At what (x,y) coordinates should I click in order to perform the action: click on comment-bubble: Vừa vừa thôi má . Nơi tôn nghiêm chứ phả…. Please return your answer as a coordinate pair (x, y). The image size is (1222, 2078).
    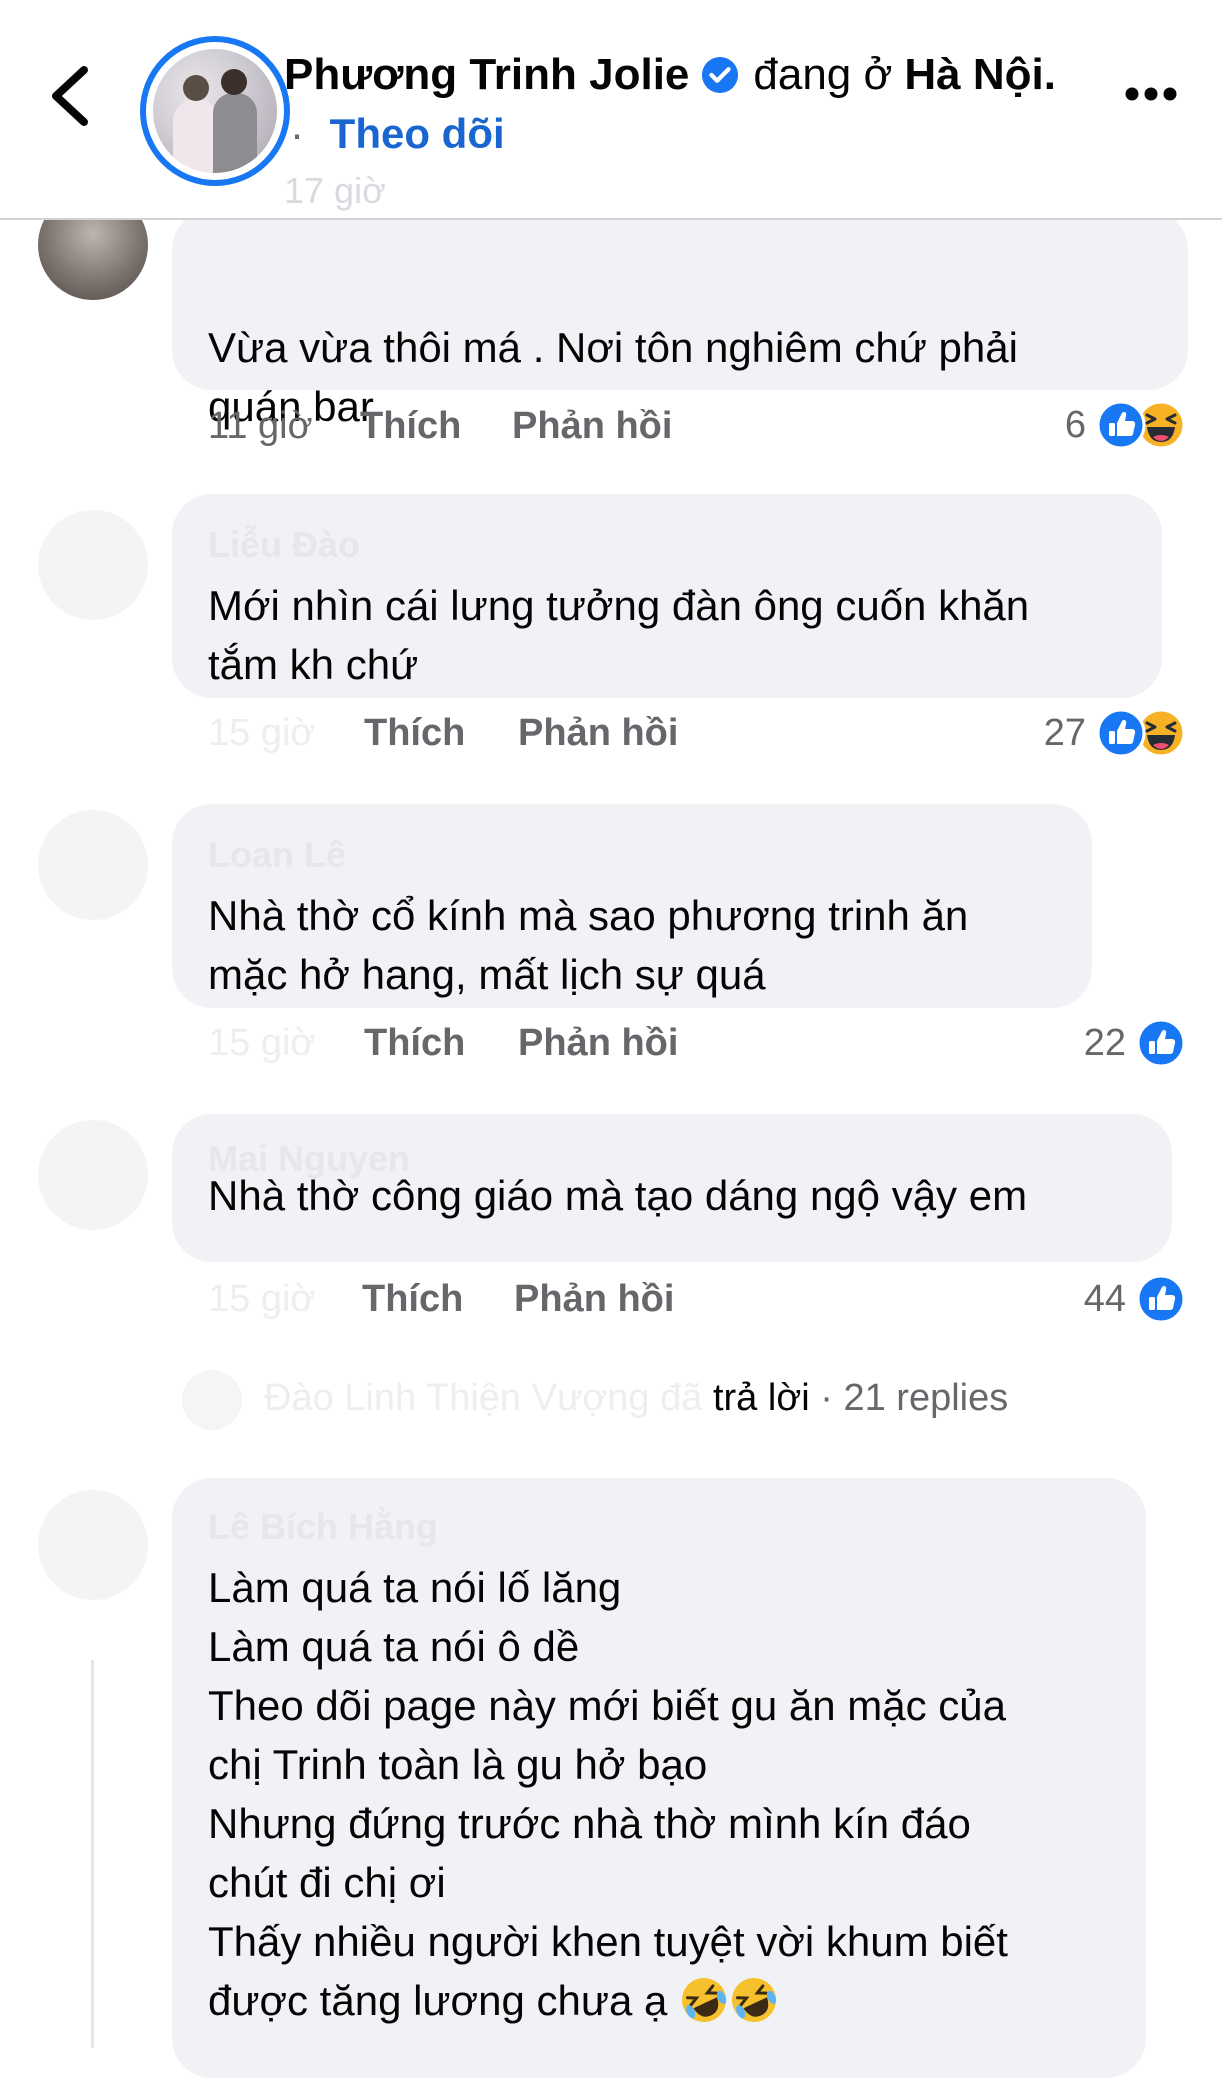
    Looking at the image, I should click on (680, 320).